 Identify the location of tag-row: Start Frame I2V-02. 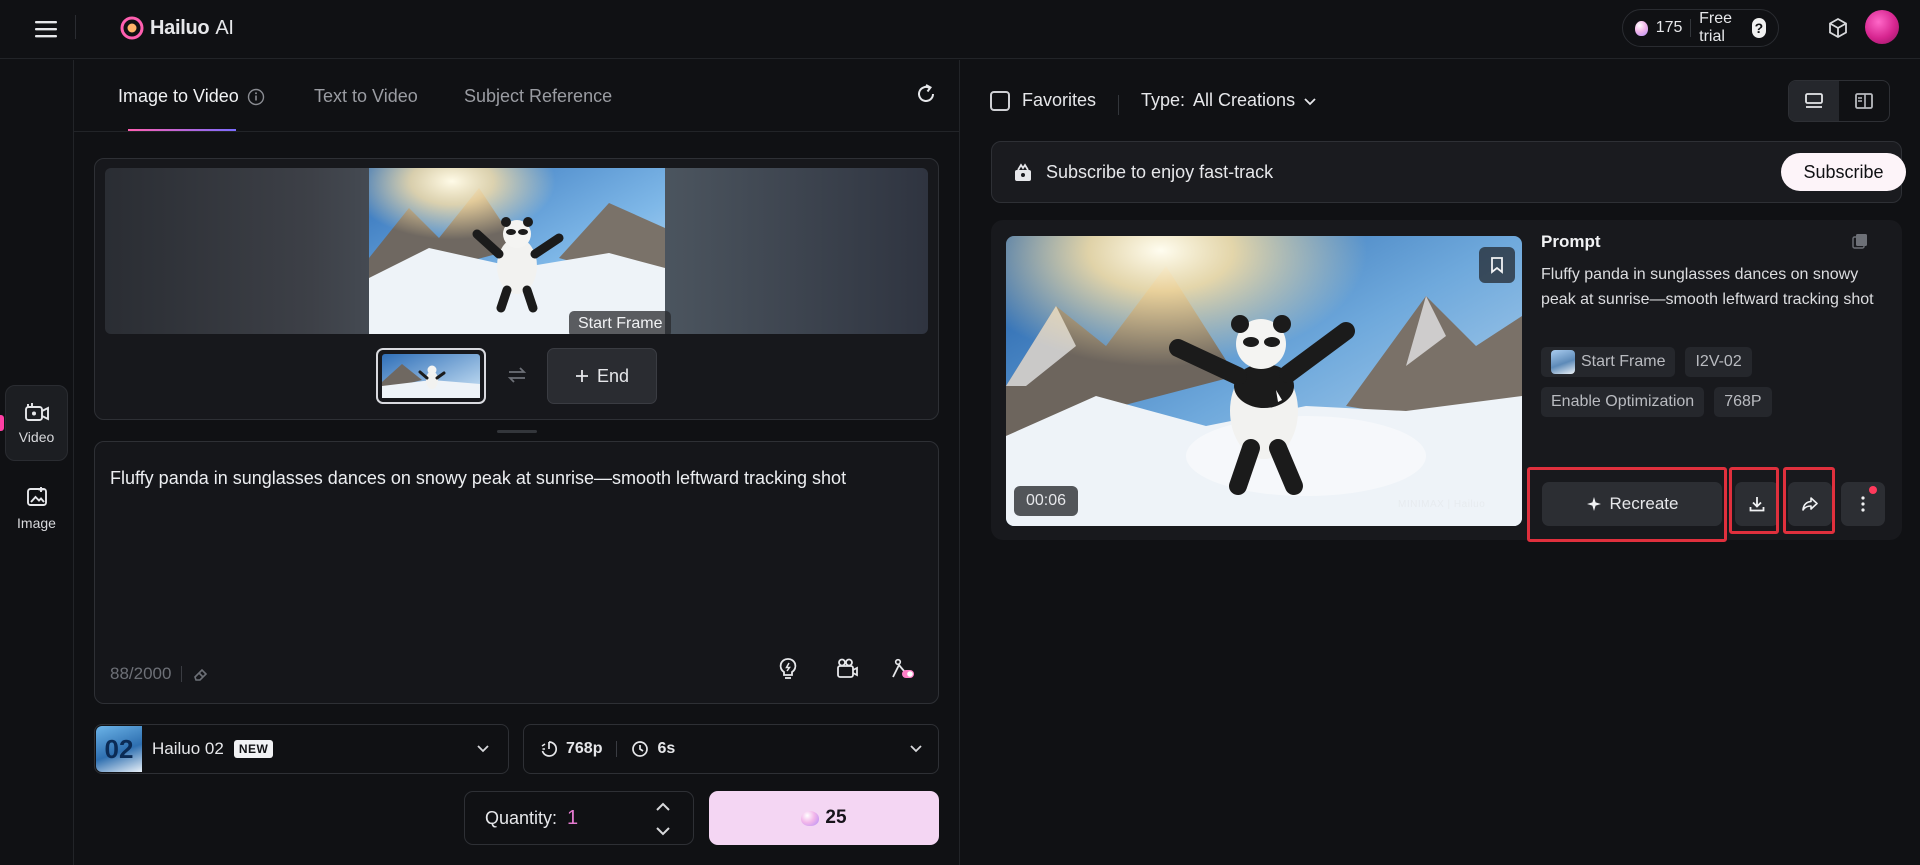
(1646, 362).